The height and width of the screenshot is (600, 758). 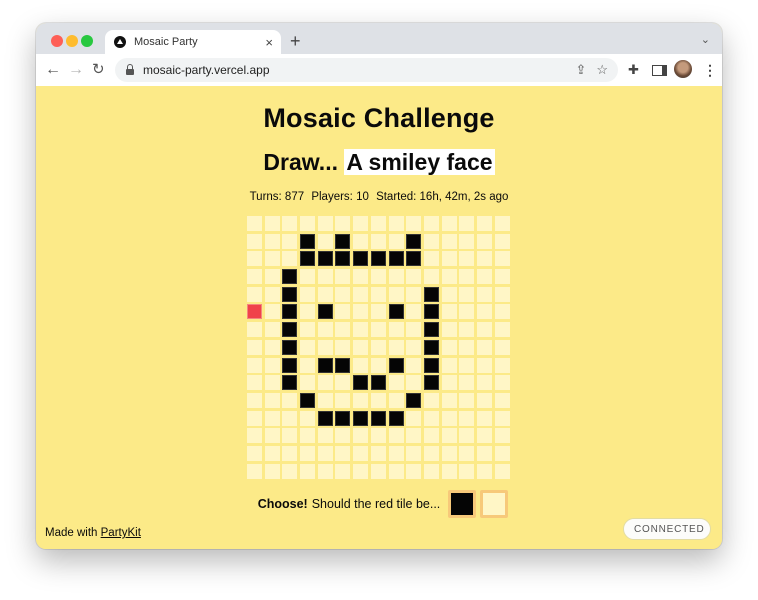 I want to click on tile-empty-r3-c3, so click(x=308, y=277).